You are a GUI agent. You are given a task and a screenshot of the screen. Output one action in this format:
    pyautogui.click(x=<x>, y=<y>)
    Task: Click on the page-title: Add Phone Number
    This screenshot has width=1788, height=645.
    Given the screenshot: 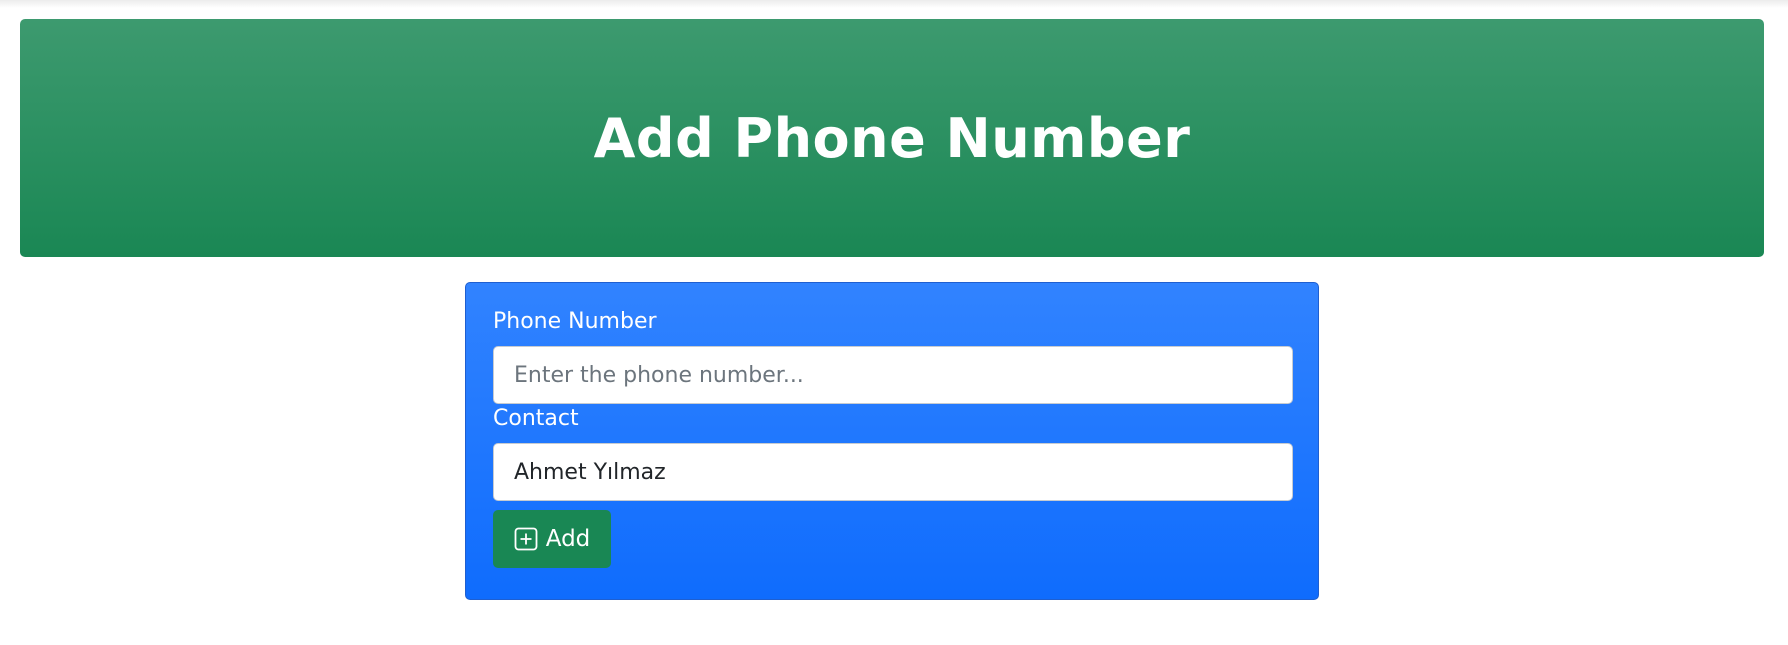 What is the action you would take?
    pyautogui.click(x=892, y=138)
    